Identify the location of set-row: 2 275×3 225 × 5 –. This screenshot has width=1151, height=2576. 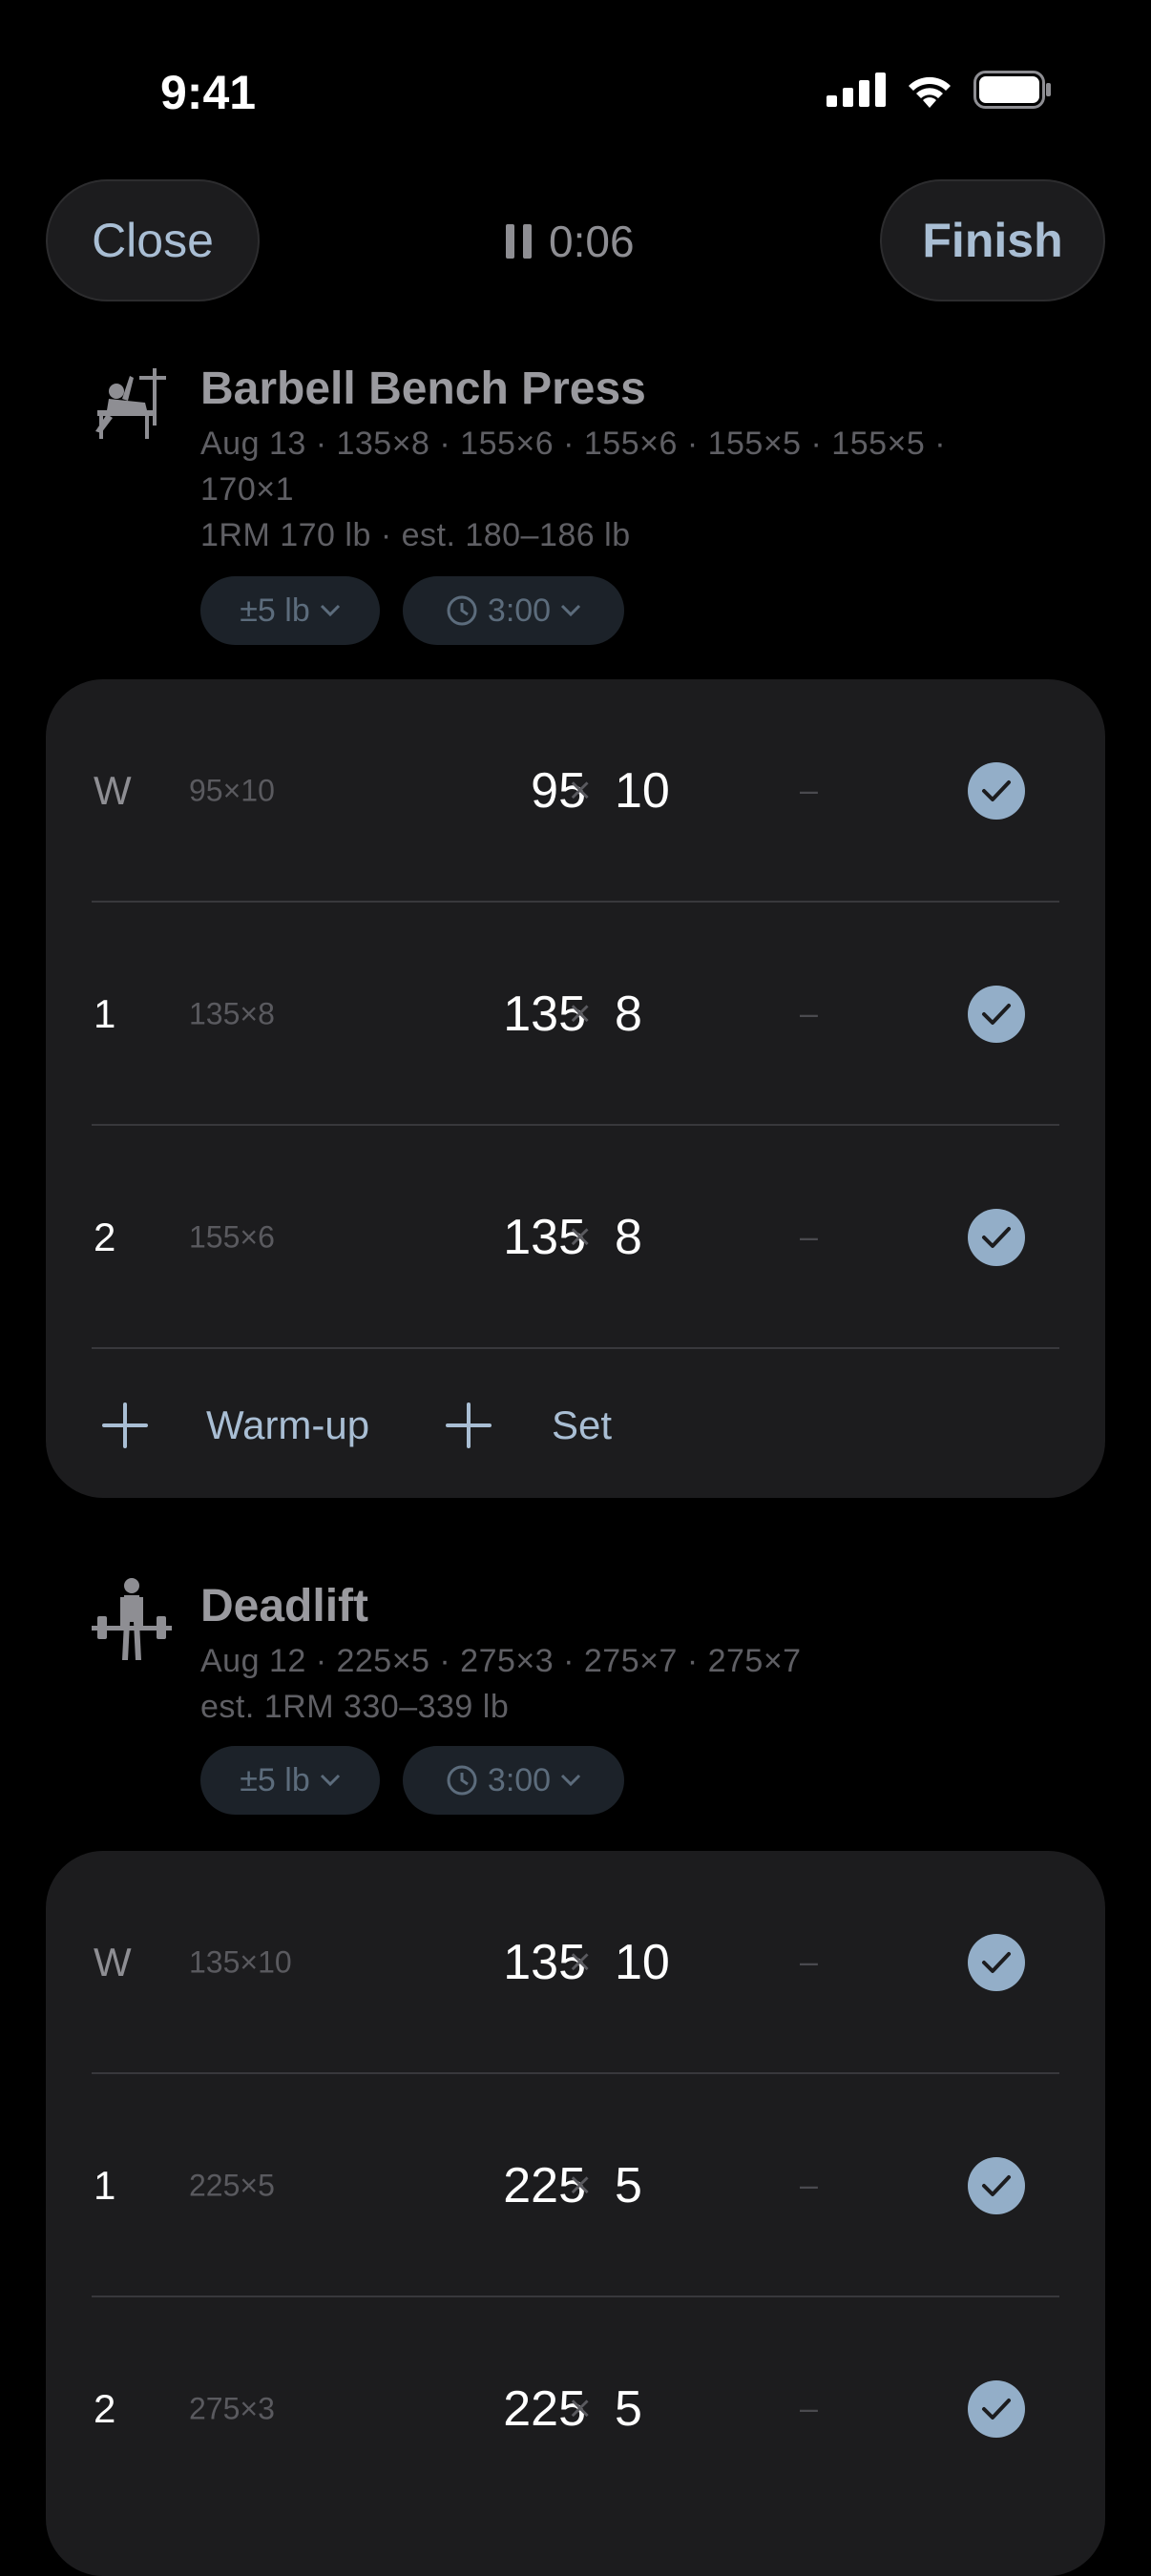
(575, 2409).